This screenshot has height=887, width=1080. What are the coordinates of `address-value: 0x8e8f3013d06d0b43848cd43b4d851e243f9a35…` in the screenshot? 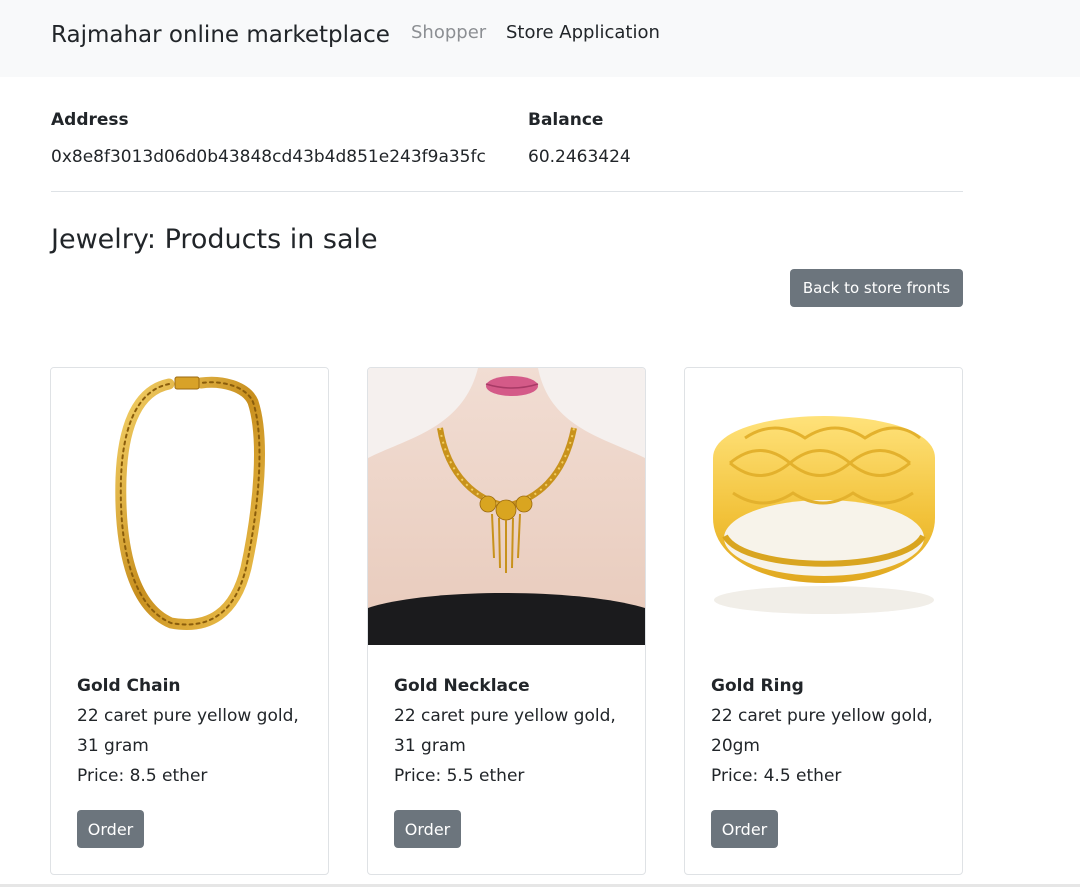 It's located at (268, 157).